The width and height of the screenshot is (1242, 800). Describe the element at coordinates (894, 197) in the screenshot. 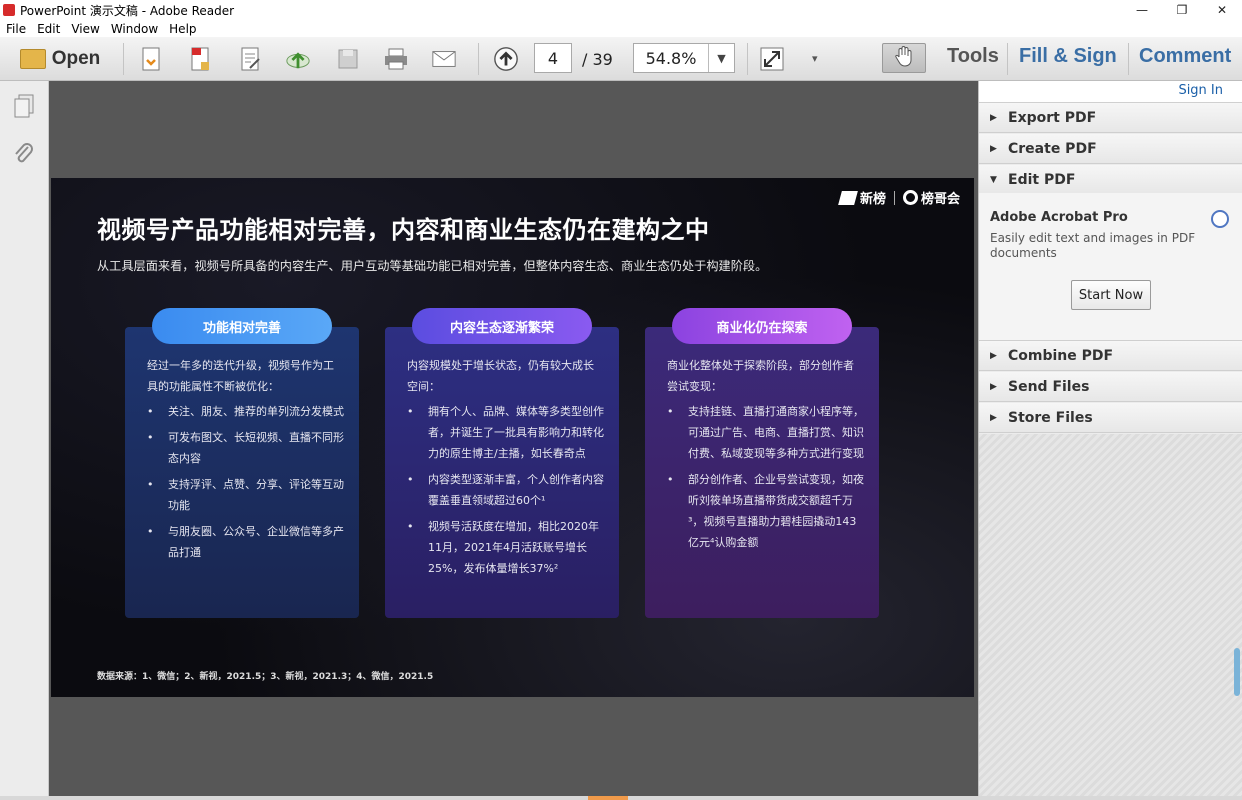

I see `brand-divider` at that location.